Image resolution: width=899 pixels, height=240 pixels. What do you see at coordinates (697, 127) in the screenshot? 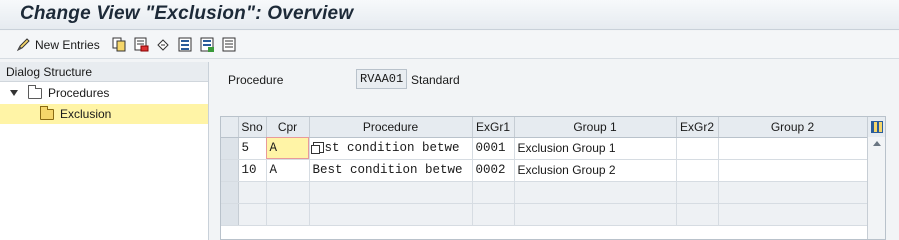
I see `col-header-exgr2: ExGr2` at bounding box center [697, 127].